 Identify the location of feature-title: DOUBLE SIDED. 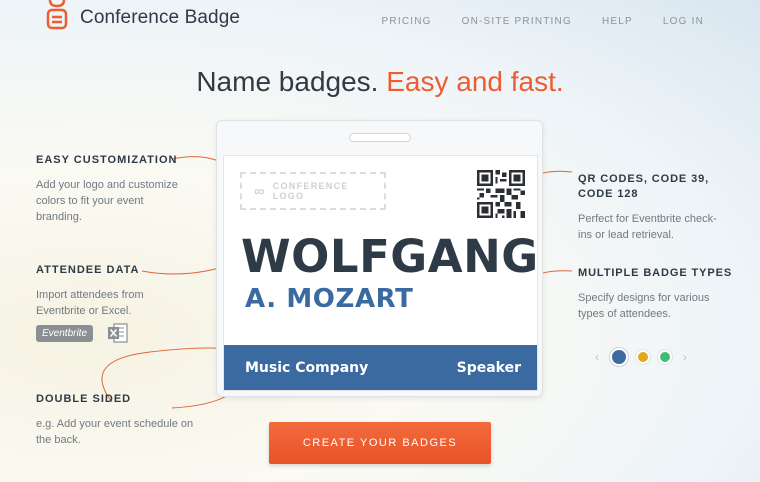
(84, 399).